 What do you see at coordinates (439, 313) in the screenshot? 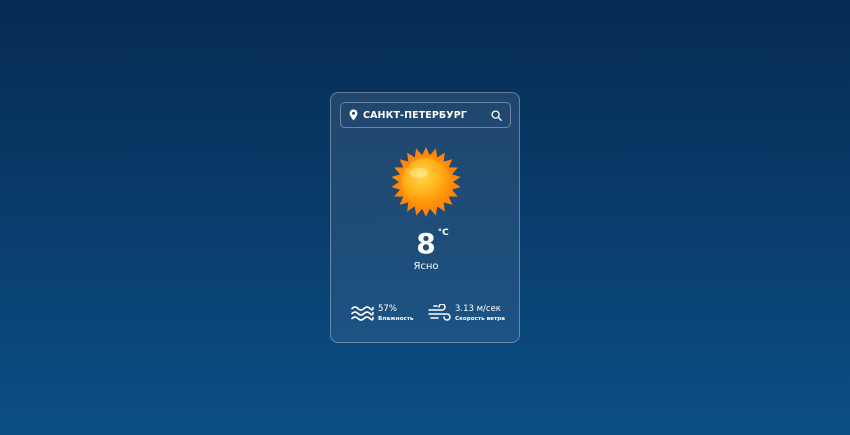
I see `wind-icon` at bounding box center [439, 313].